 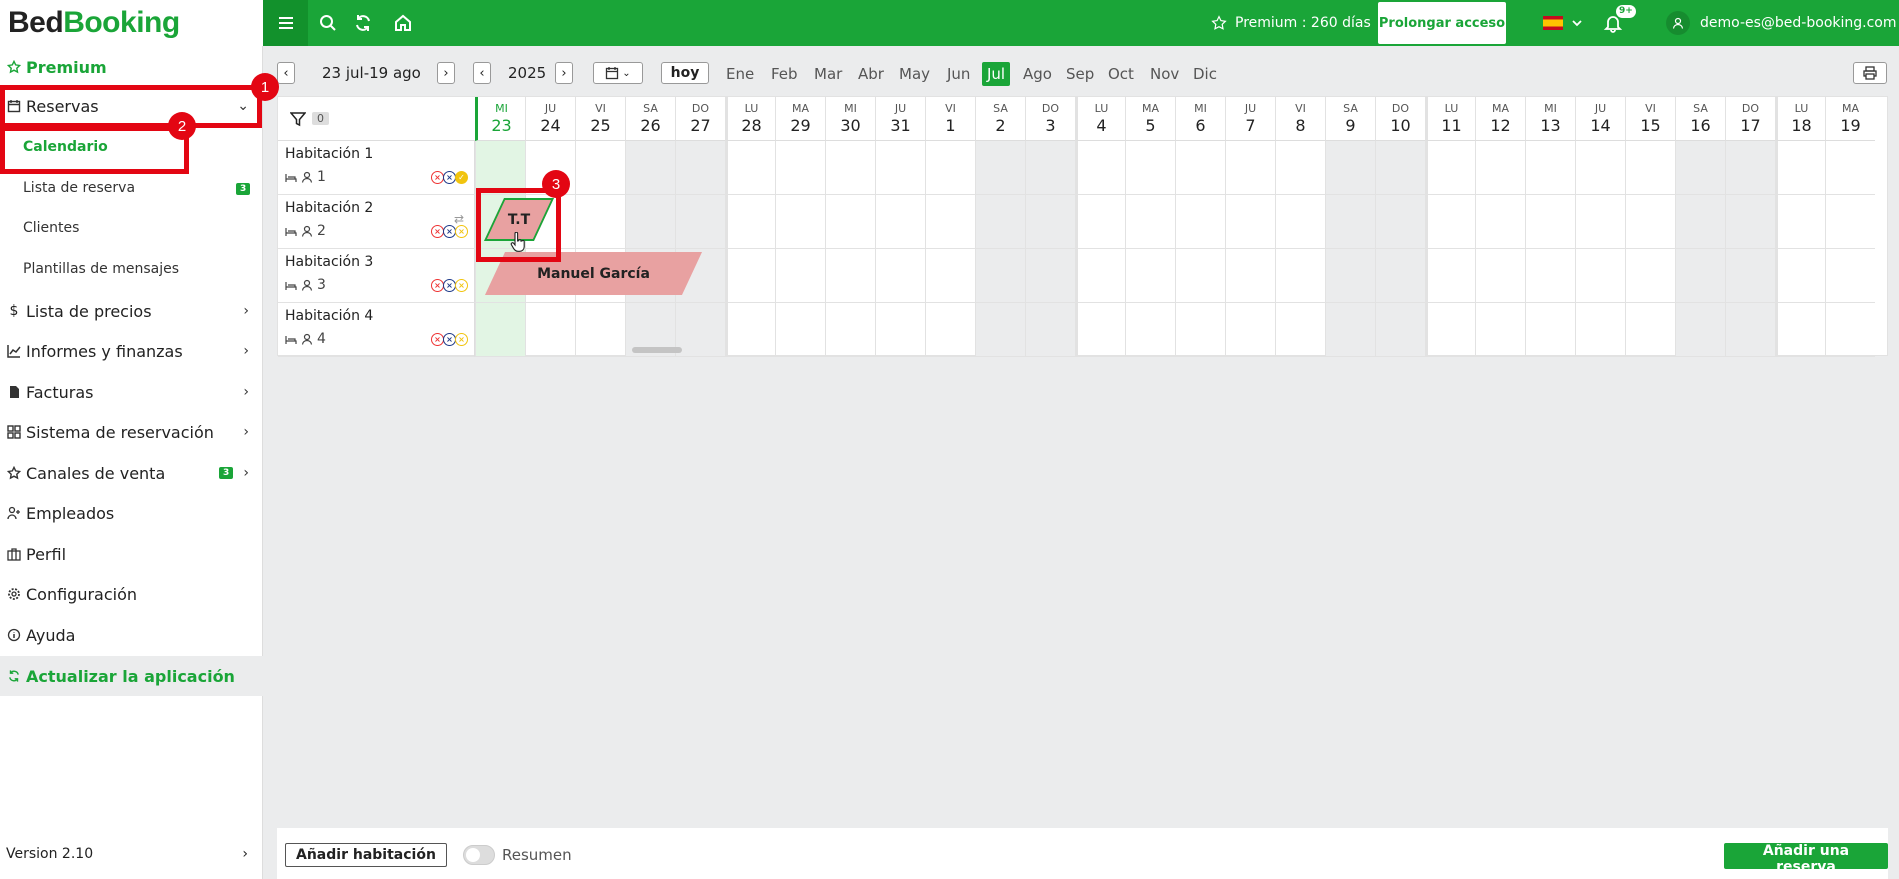 I want to click on month-dic: Dic, so click(x=1205, y=74).